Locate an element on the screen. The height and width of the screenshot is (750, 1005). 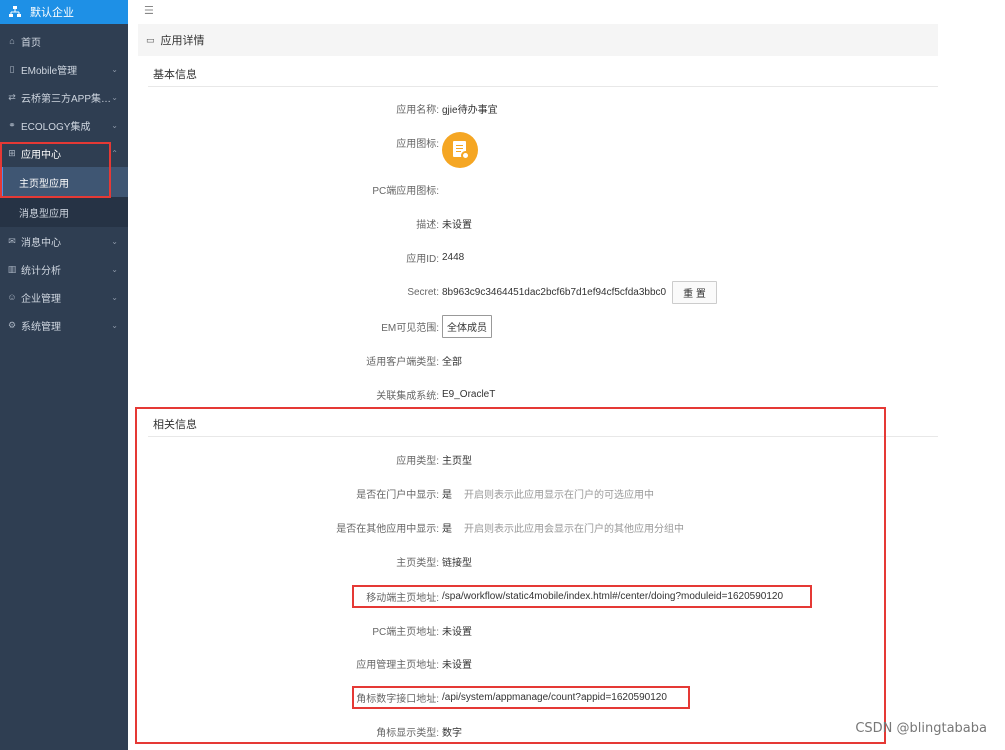
gear-icon: ⚙ is located at coordinates (12, 324).